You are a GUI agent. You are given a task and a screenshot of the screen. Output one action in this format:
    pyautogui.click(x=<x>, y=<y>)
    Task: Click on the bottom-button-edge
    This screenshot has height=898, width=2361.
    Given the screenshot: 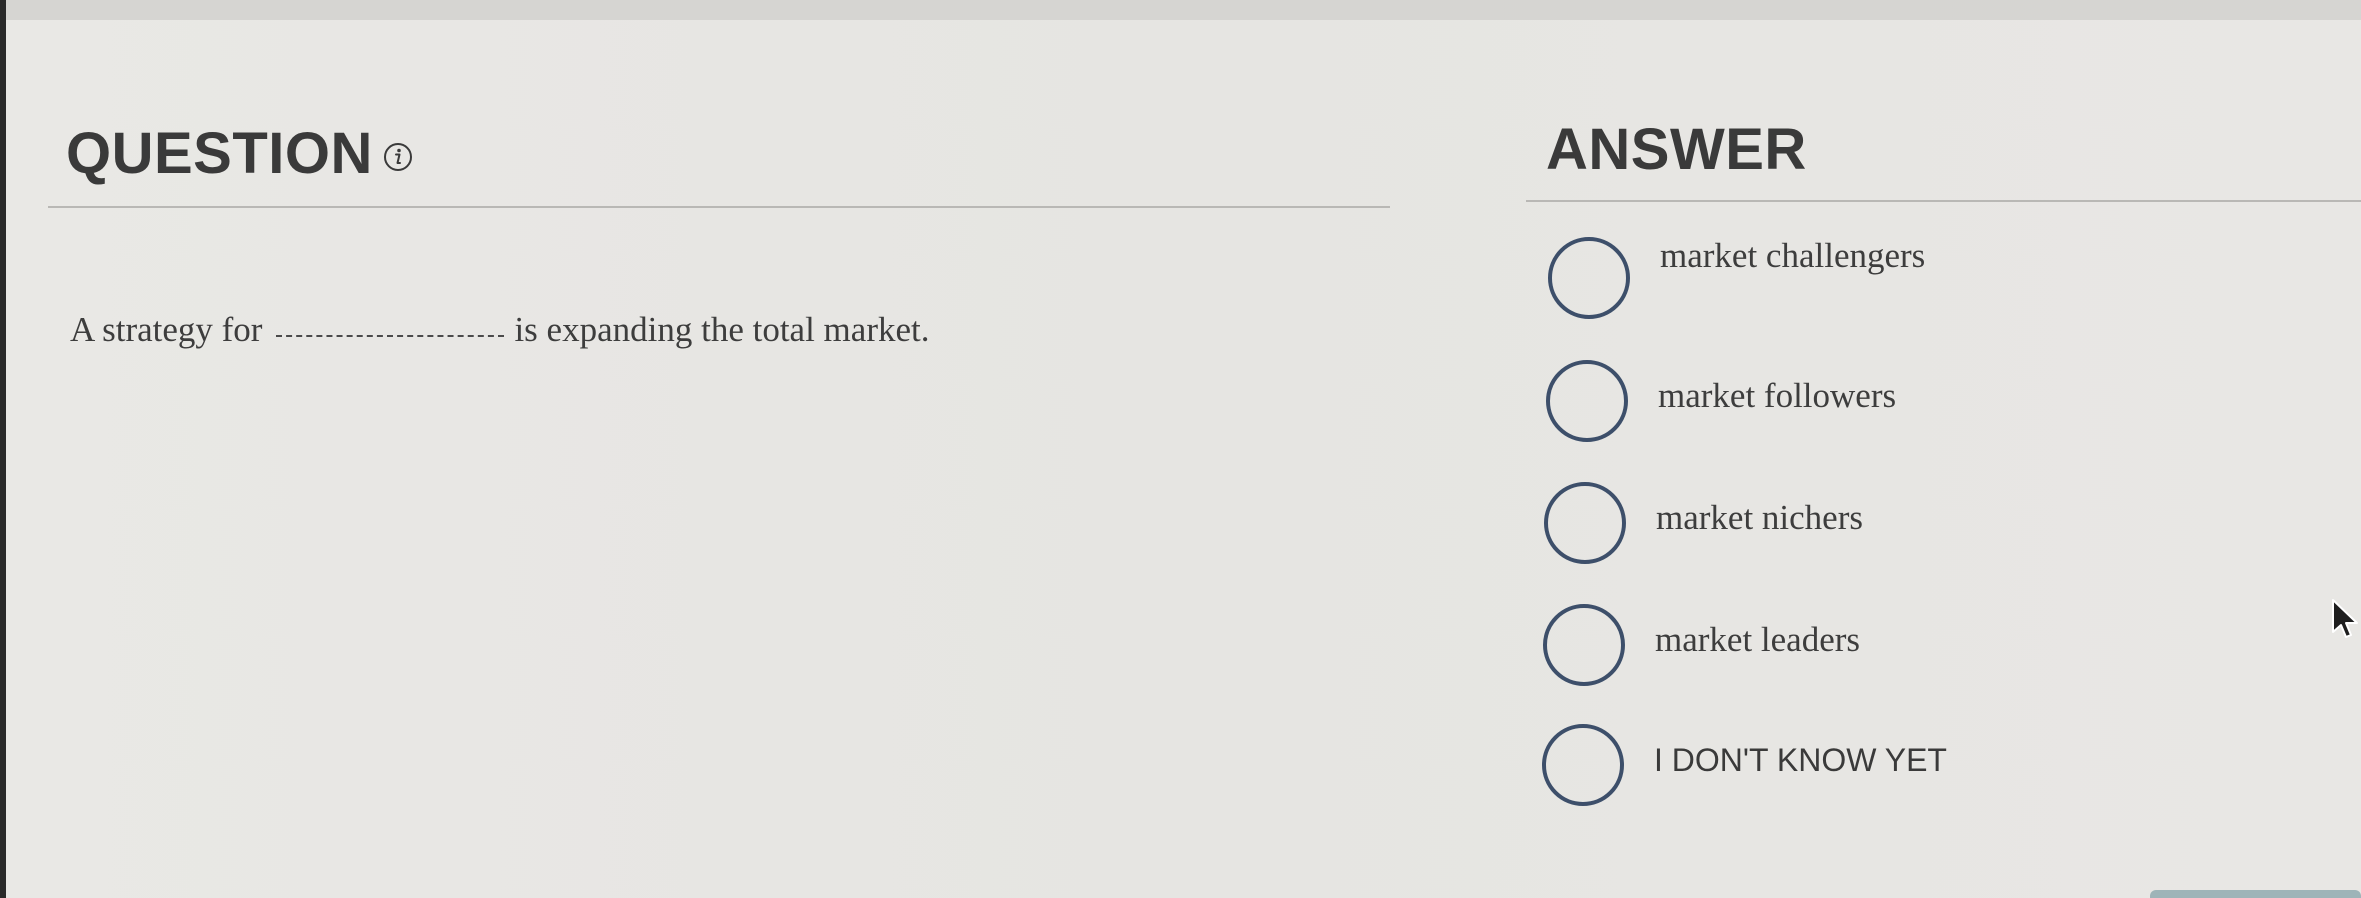 What is the action you would take?
    pyautogui.click(x=2255, y=894)
    